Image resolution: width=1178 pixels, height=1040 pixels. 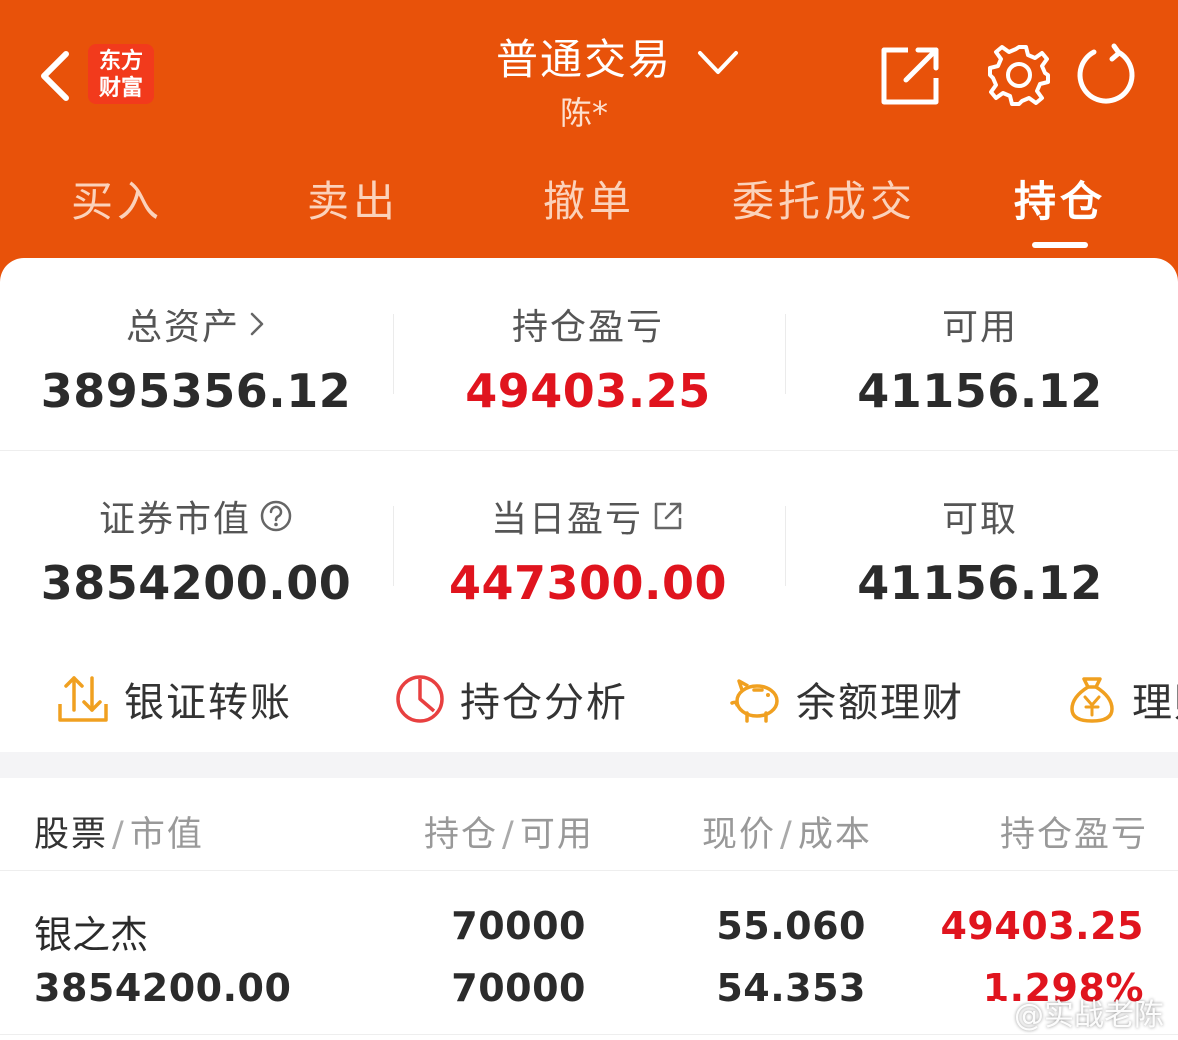 I want to click on securities-market-value: 证券市值 3854200.00, so click(x=196, y=550).